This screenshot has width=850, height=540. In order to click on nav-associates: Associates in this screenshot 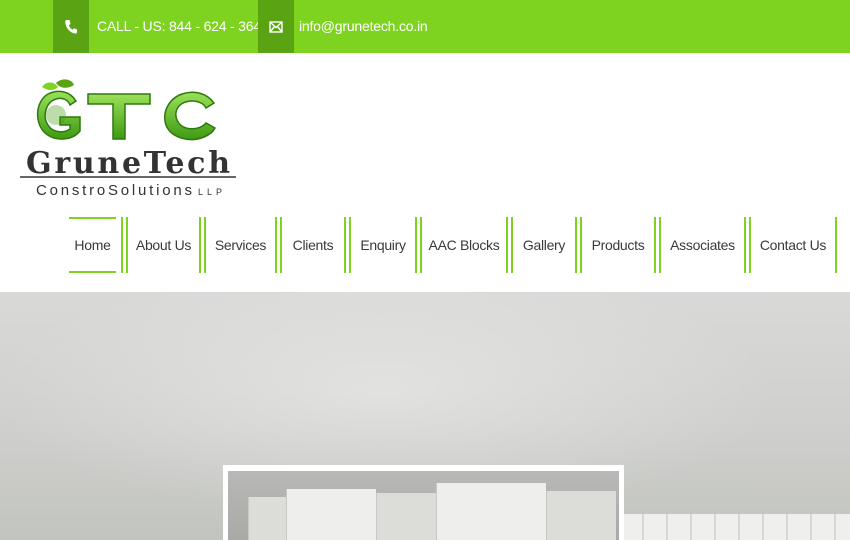, I will do `click(702, 245)`.